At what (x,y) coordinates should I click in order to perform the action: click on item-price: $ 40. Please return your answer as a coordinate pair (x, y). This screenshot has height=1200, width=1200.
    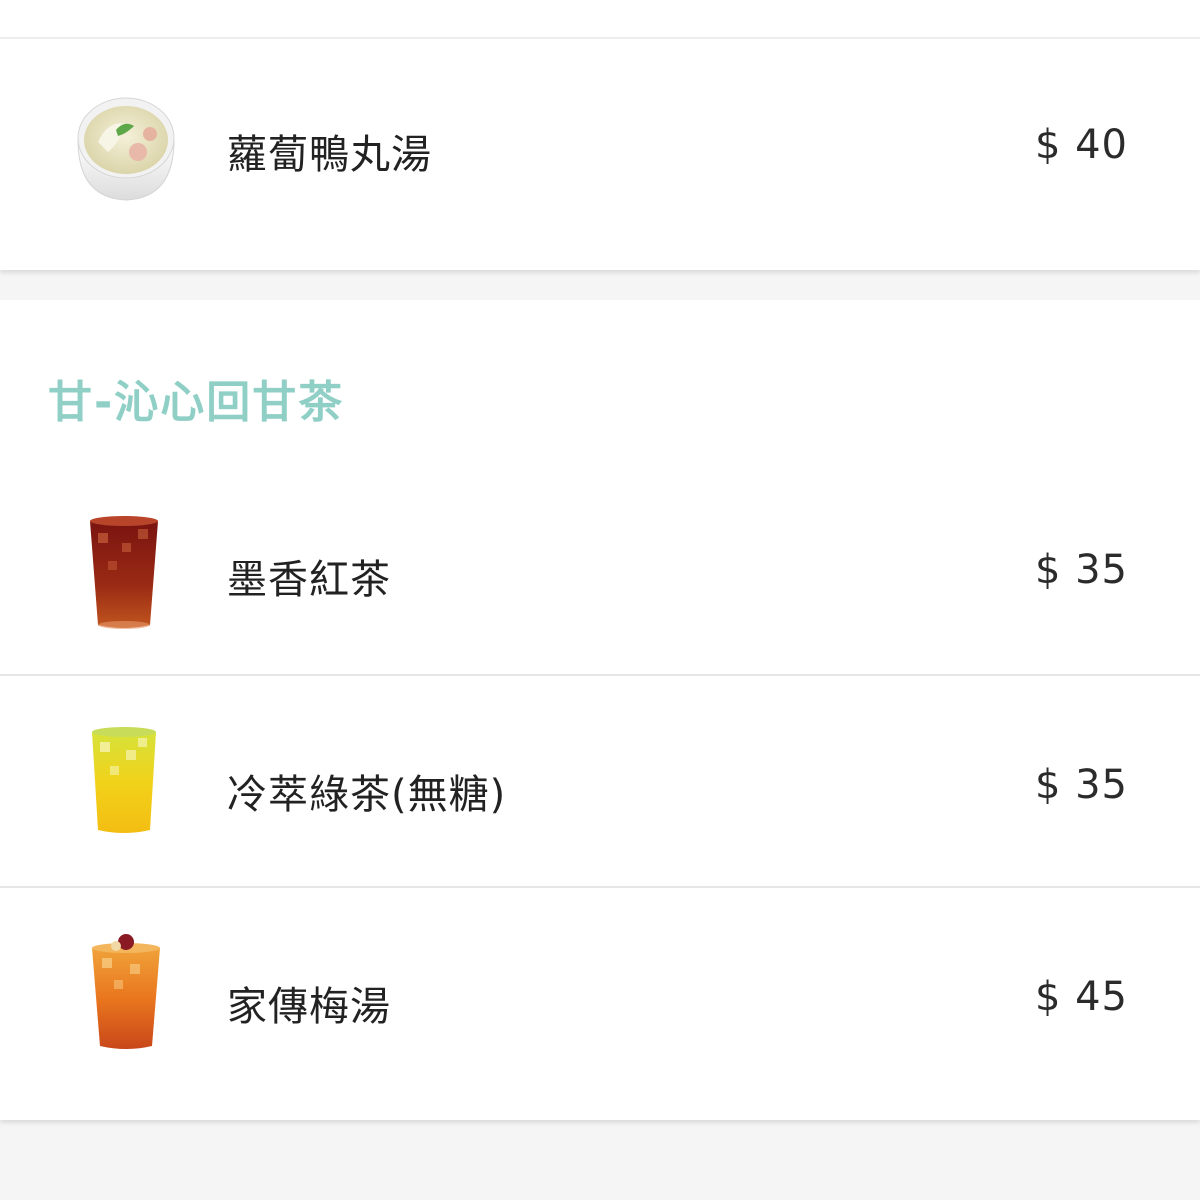
    Looking at the image, I should click on (1081, 145).